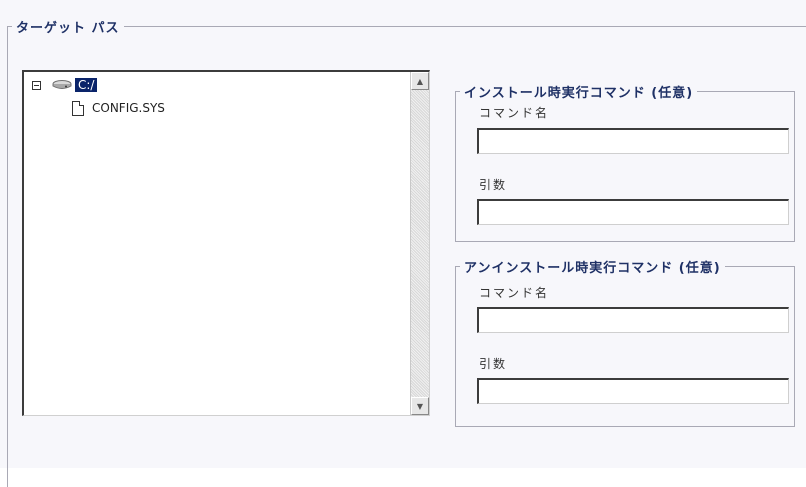 The width and height of the screenshot is (806, 487). I want to click on uninstall-args-label: 引数, so click(493, 364).